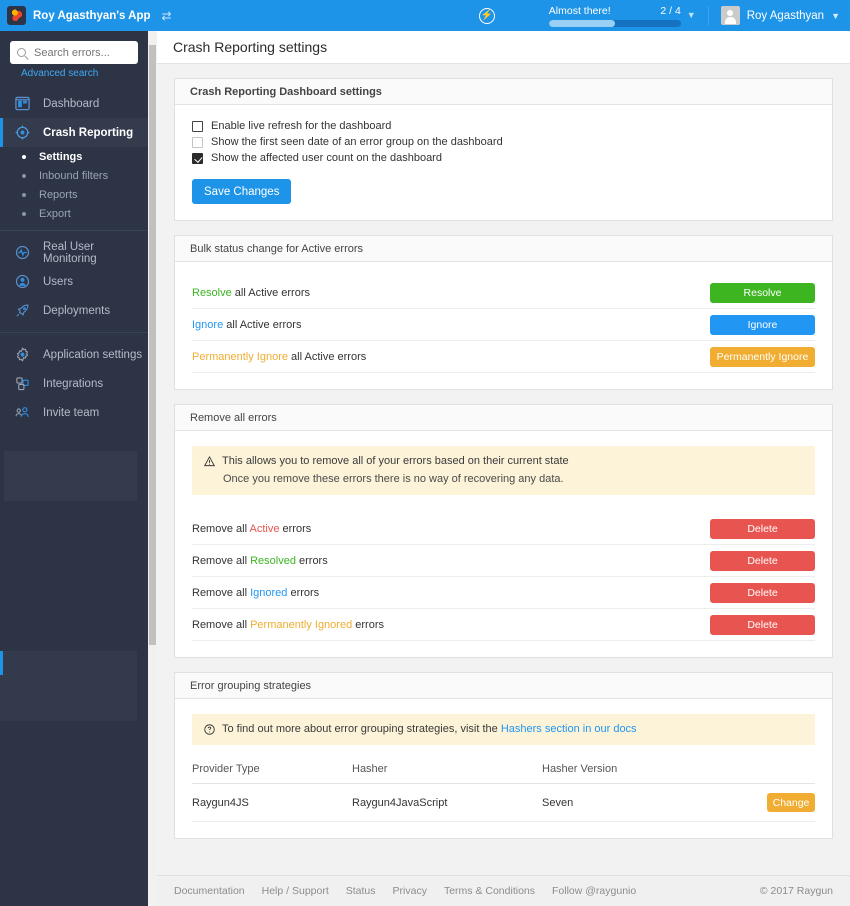 Image resolution: width=850 pixels, height=906 pixels. I want to click on card-heading: Crash Reporting Dashboard settings, so click(503, 92).